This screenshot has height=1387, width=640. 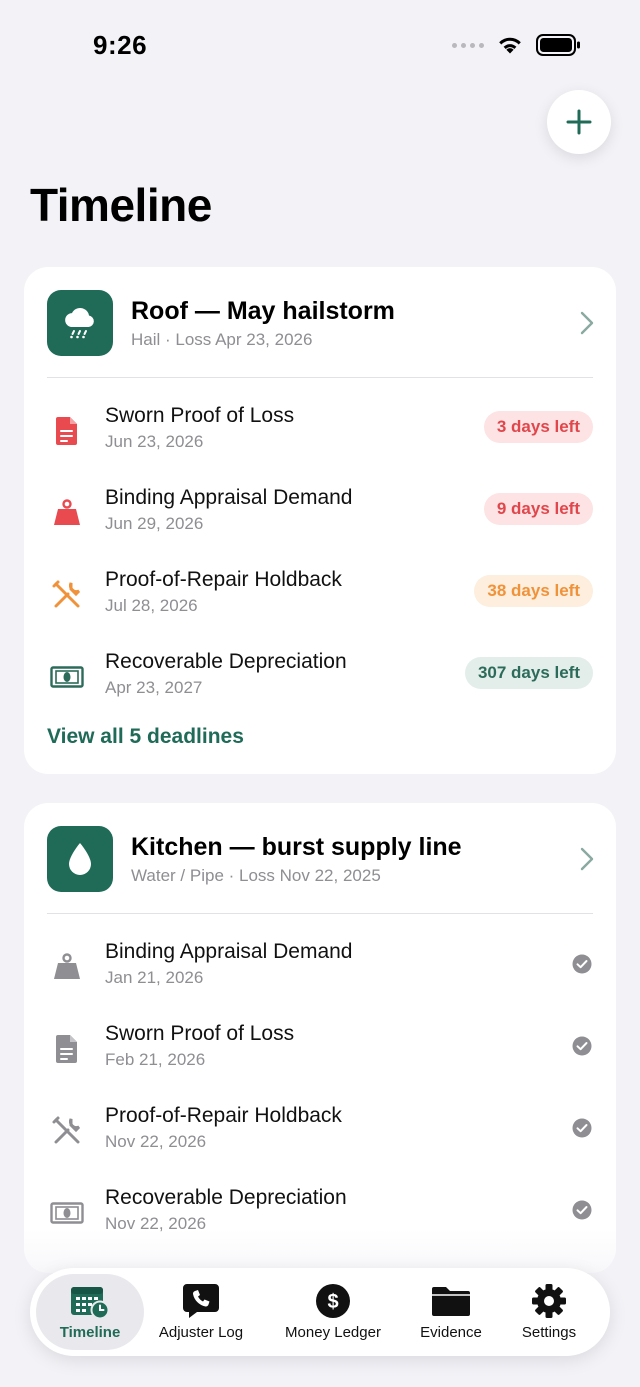 I want to click on tab-settings: Settings, so click(x=549, y=1312).